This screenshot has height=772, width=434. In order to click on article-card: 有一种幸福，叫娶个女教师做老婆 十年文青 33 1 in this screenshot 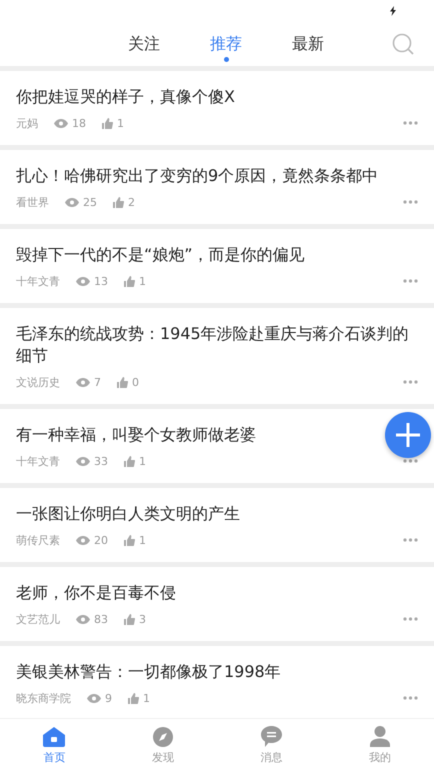, I will do `click(217, 446)`.